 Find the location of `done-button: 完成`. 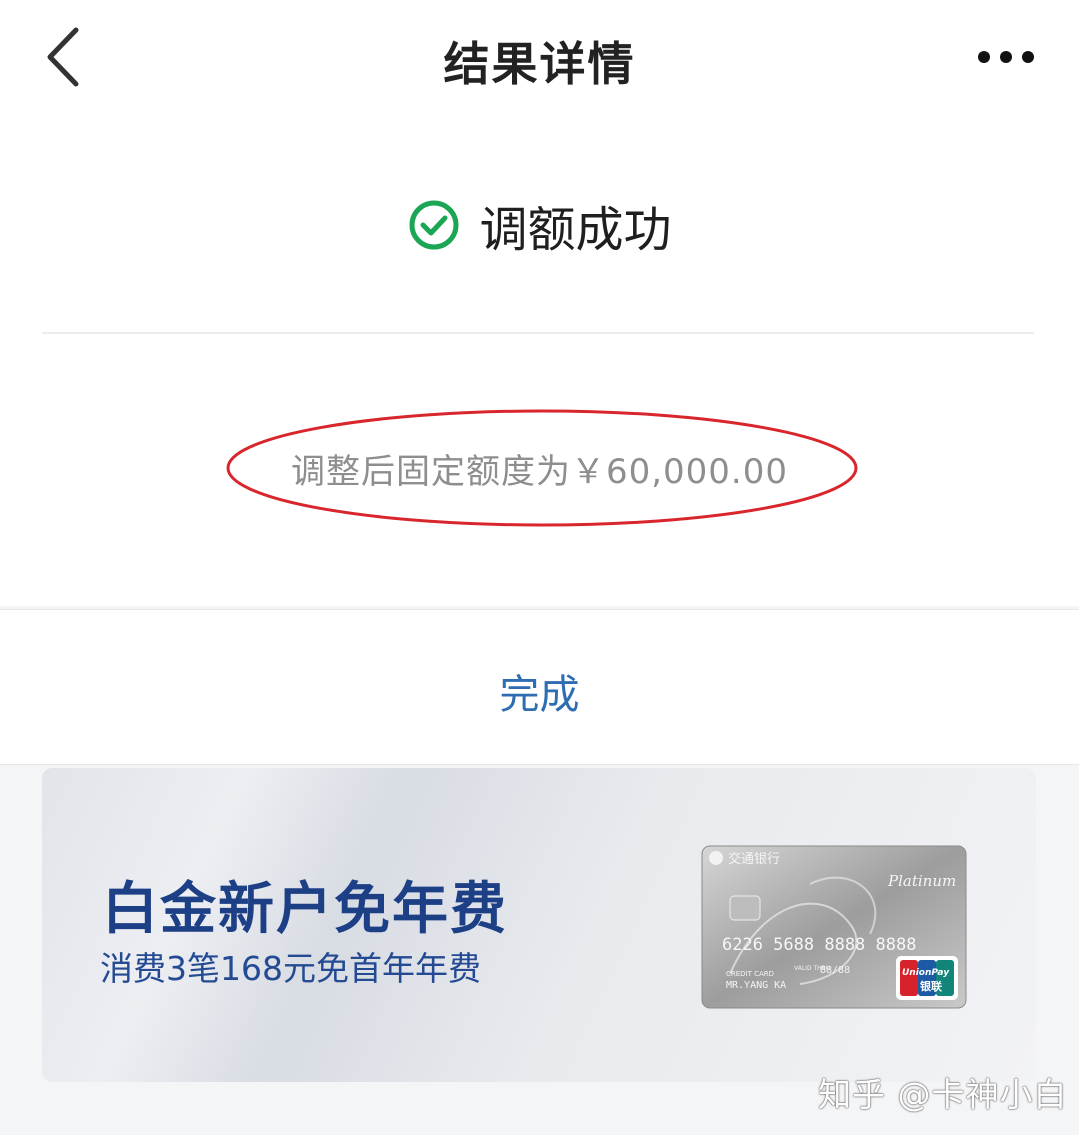

done-button: 完成 is located at coordinates (539, 691).